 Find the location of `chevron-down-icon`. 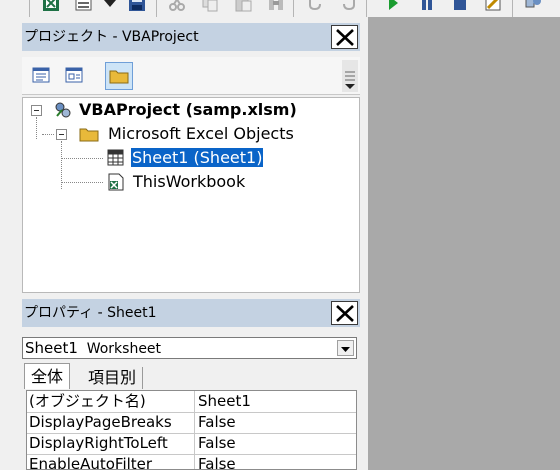

chevron-down-icon is located at coordinates (345, 349).